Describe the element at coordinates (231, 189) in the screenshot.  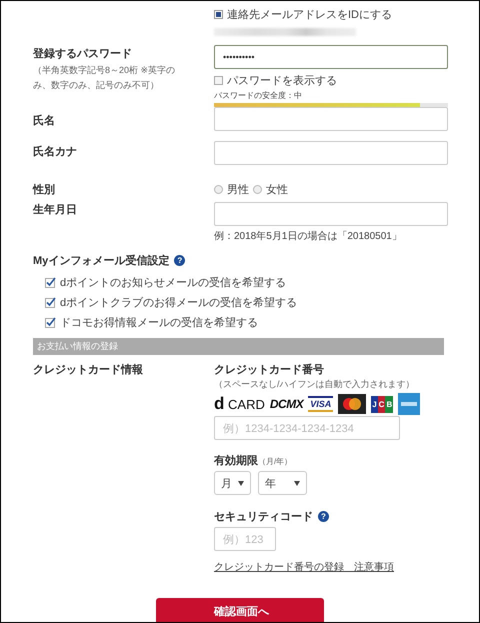
I see `gender-radio: 男性` at that location.